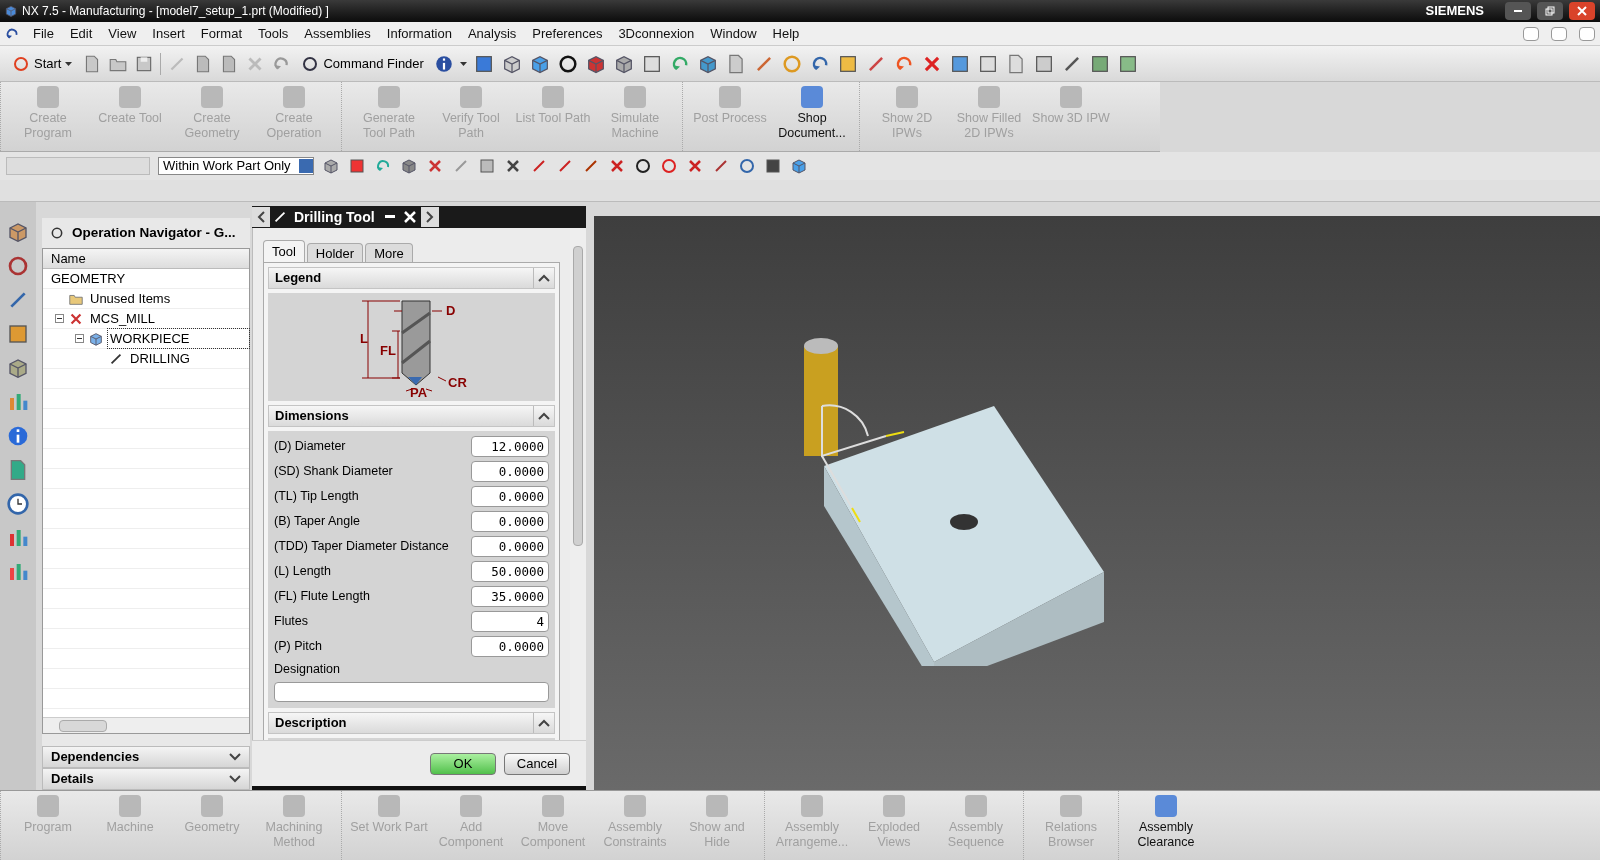  I want to click on menu-item: Format, so click(221, 33).